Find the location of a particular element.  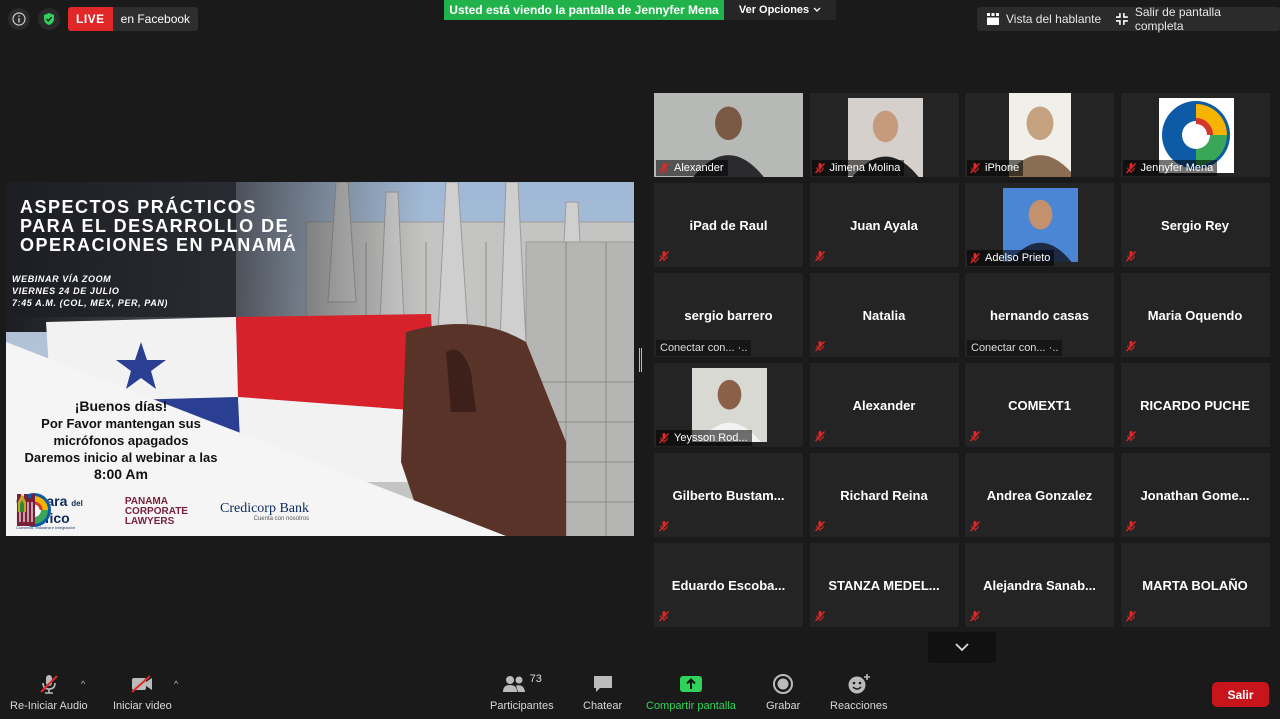

live-stream-indicator: LIVE en Facebook is located at coordinates (133, 19).